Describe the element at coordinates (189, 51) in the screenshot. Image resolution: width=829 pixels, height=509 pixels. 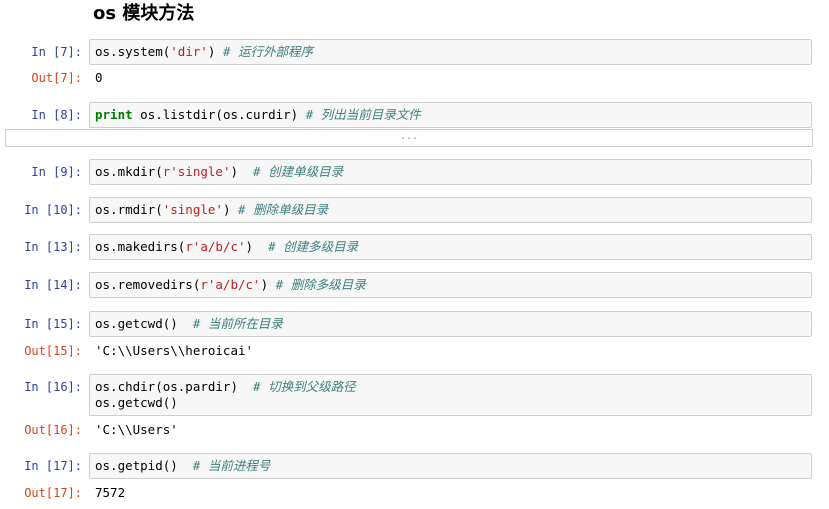
I see `string-literal: 'dir'` at that location.